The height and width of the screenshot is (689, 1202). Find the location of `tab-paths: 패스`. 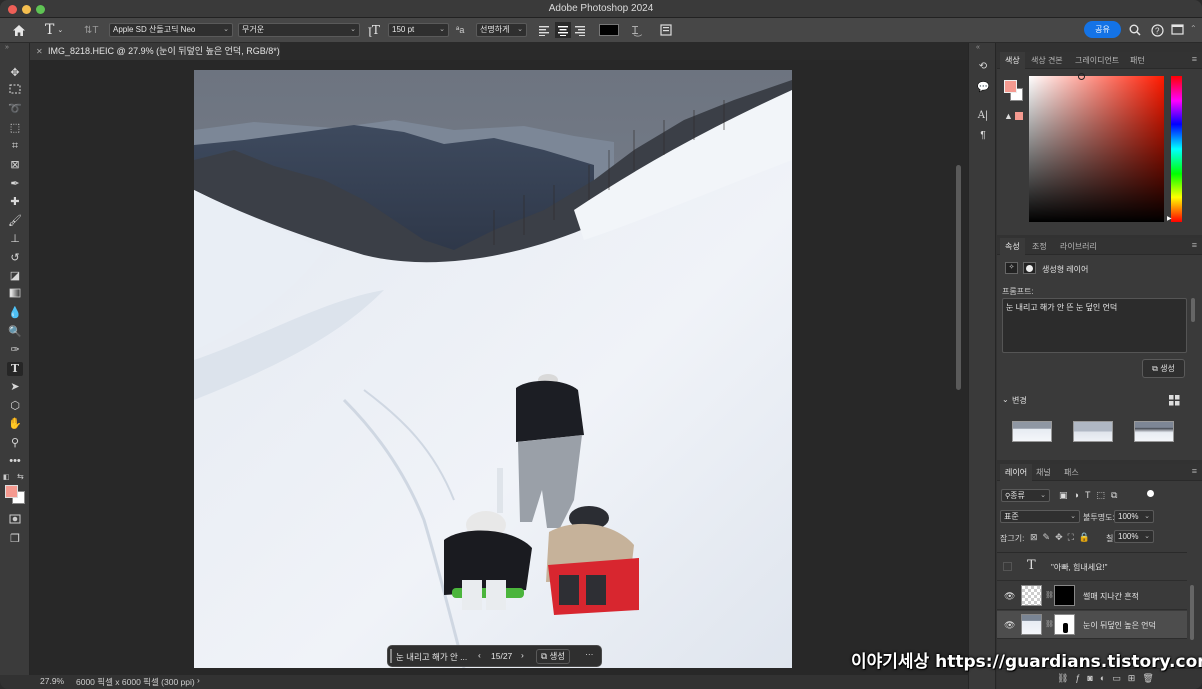

tab-paths: 패스 is located at coordinates (1071, 472).